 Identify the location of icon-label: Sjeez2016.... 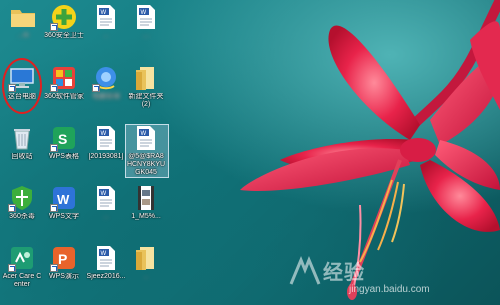
(106, 276).